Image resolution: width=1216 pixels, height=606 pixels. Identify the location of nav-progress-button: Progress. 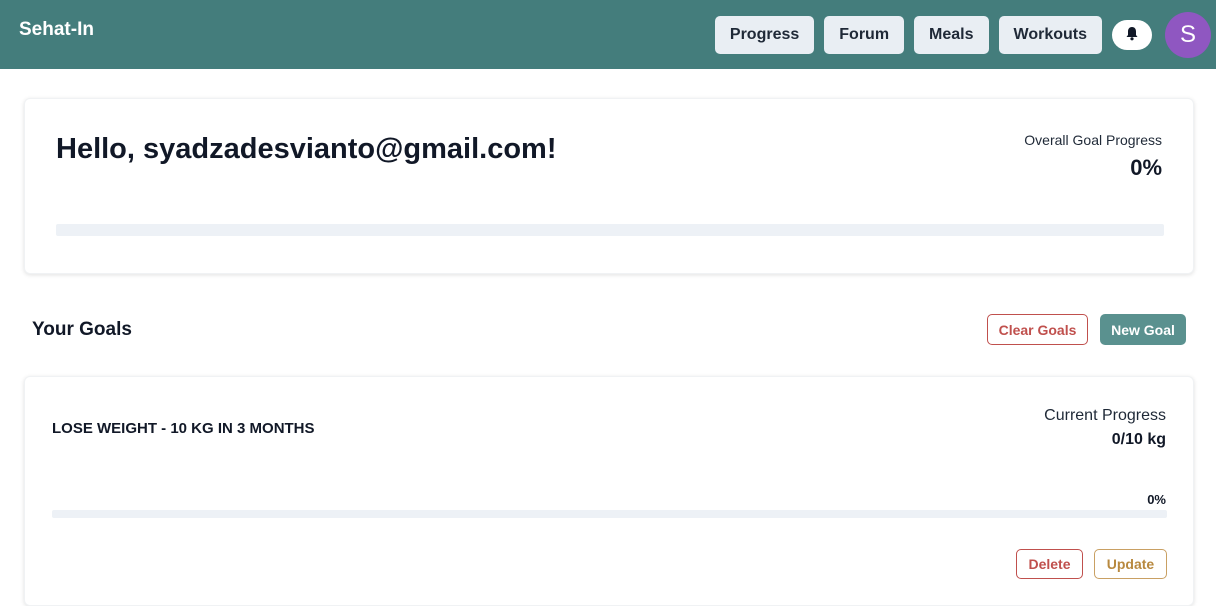
(764, 34).